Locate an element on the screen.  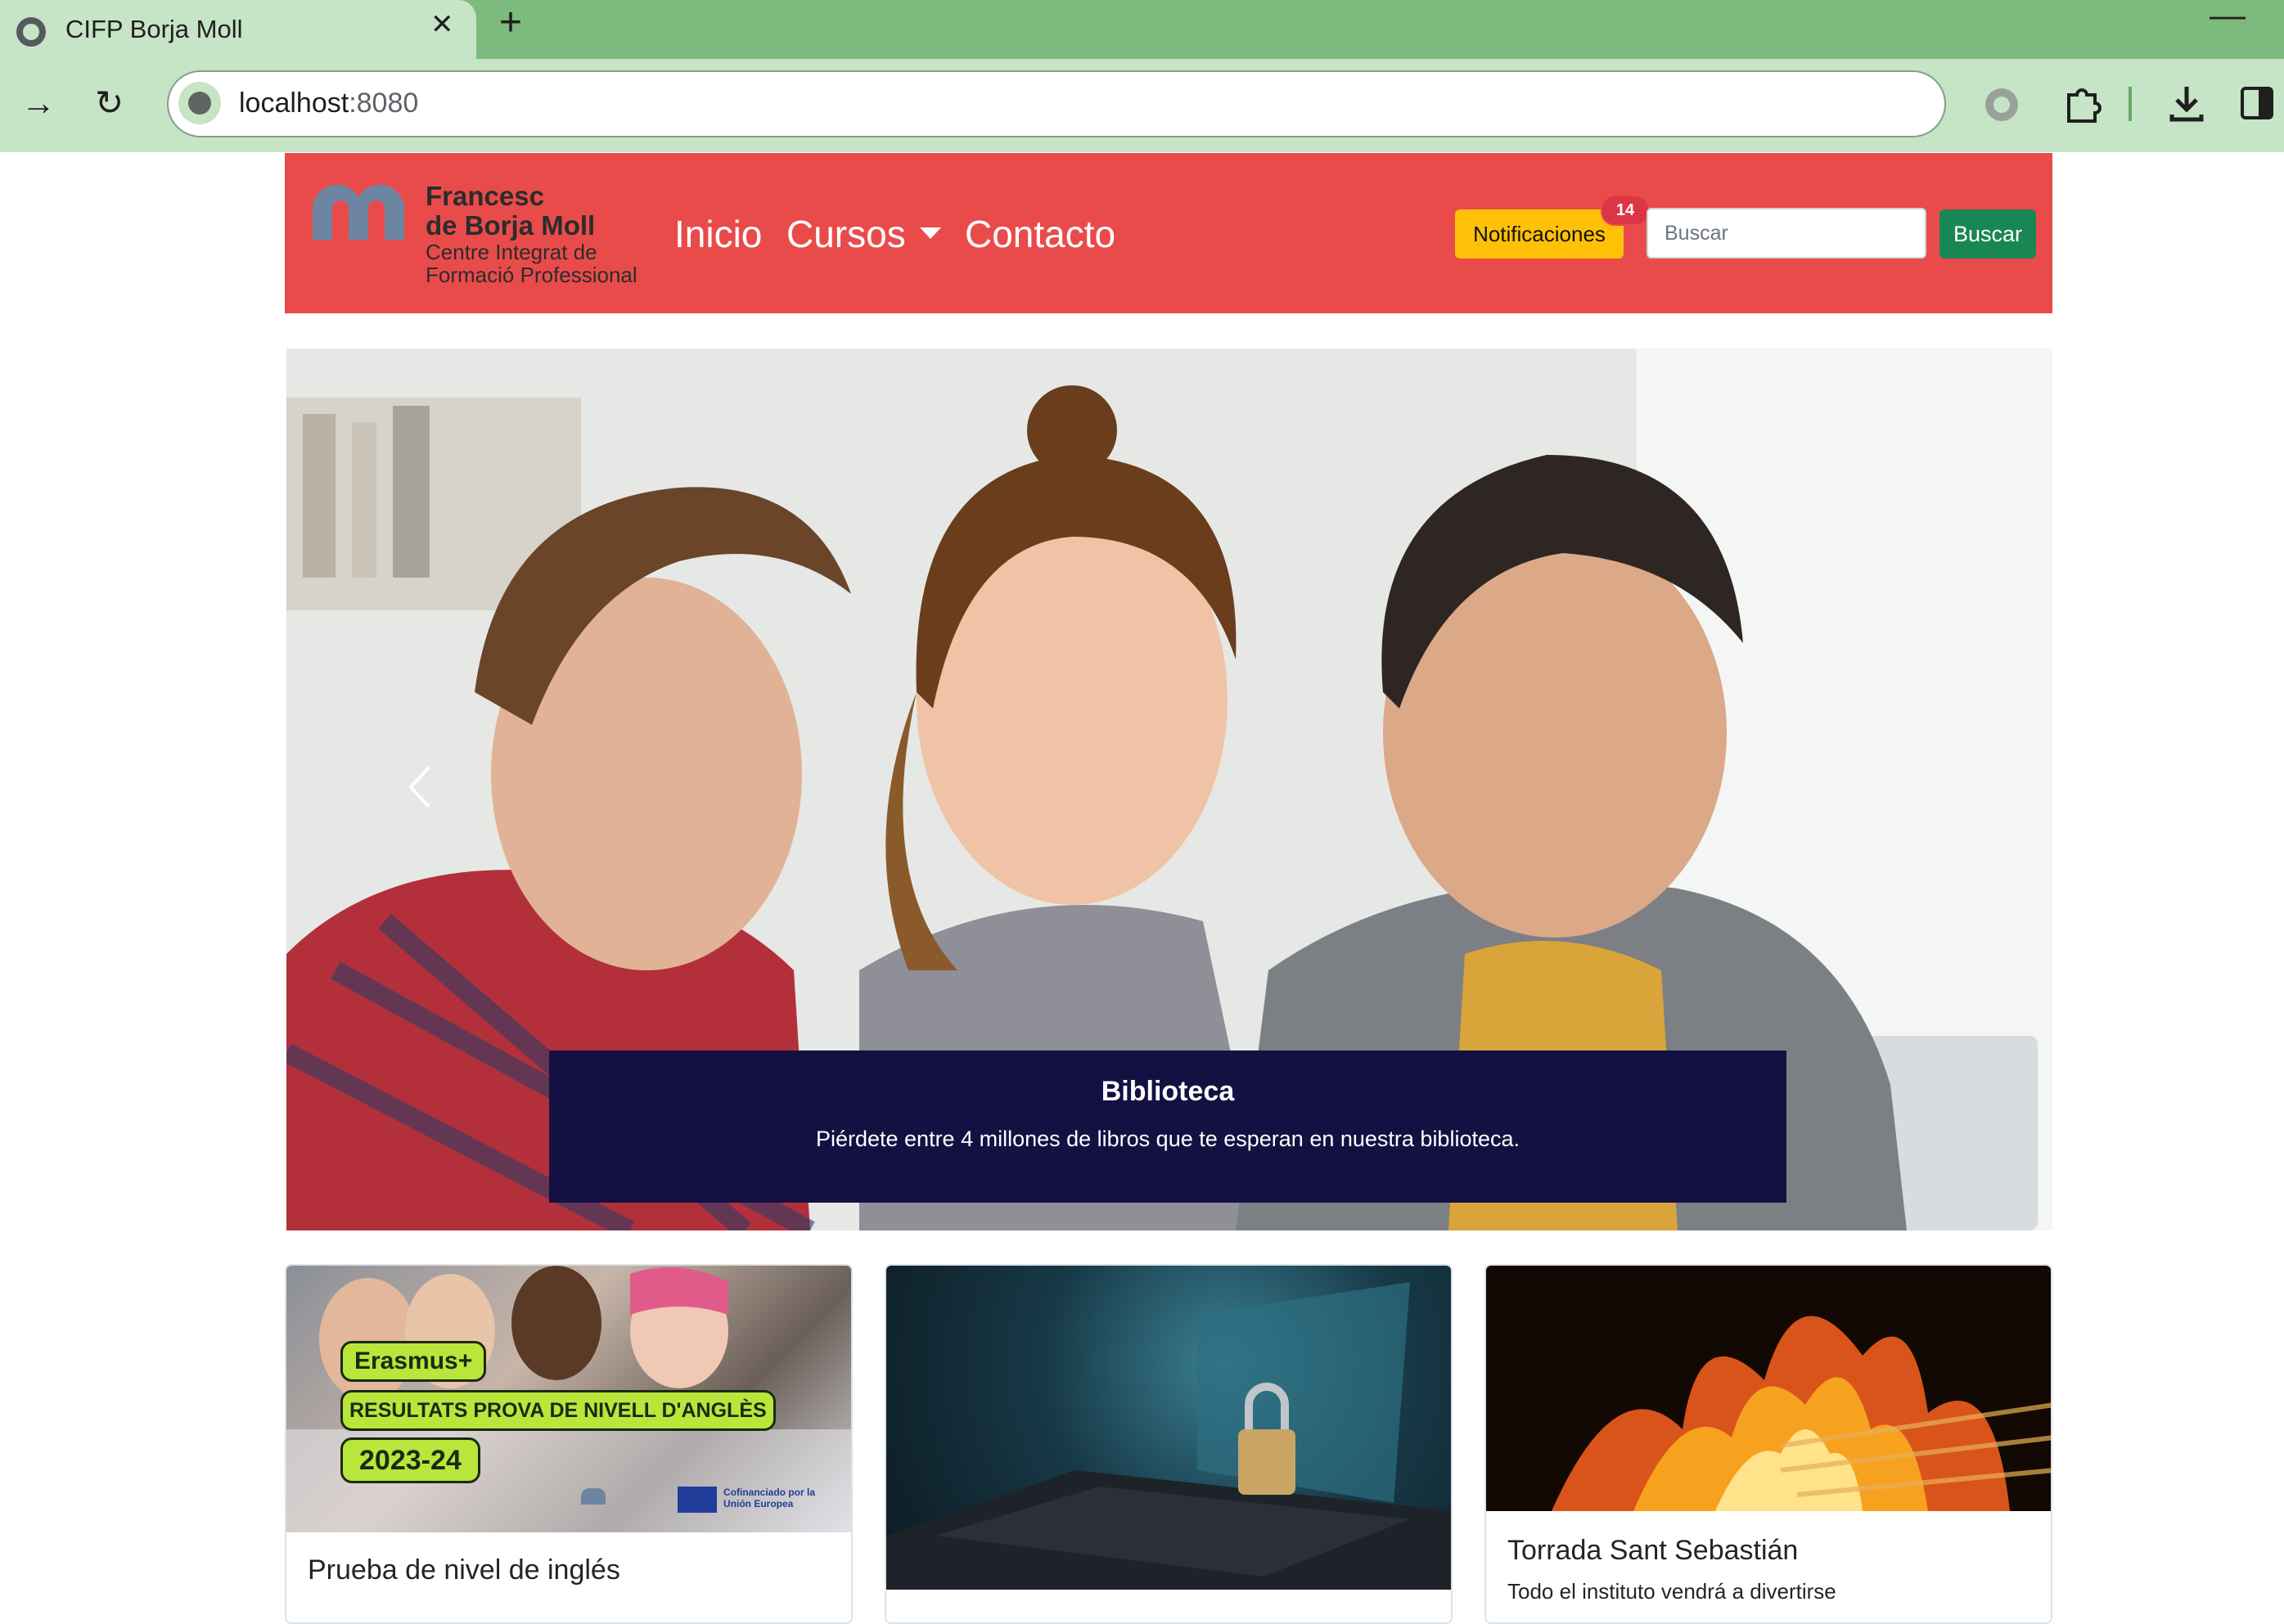
eu-flag-icon is located at coordinates (698, 1500).